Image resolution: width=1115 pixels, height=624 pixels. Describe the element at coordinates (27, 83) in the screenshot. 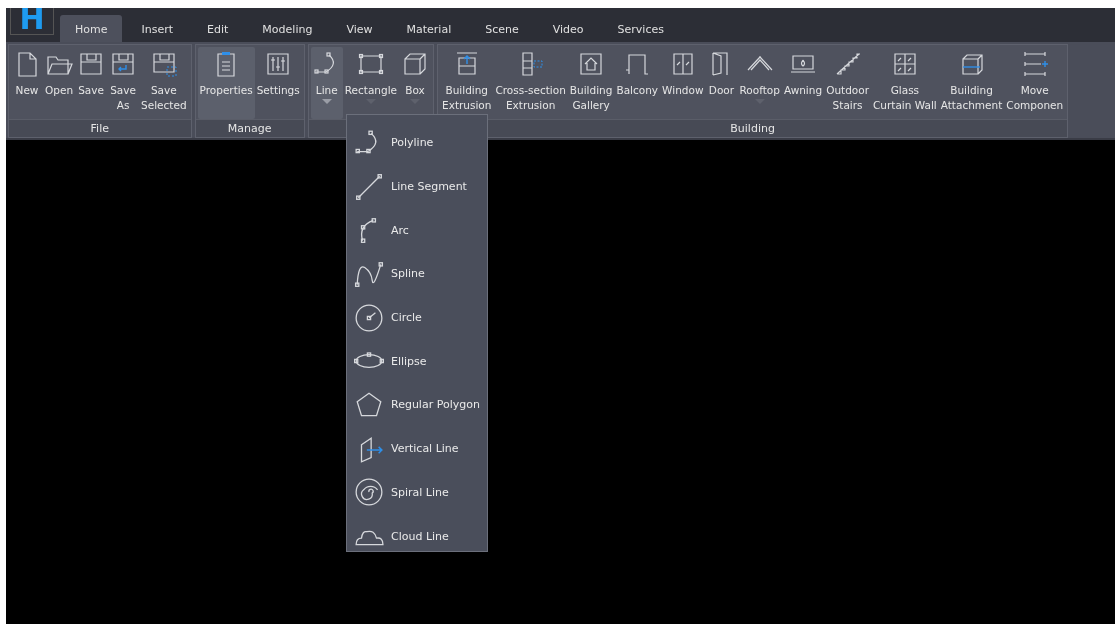

I see `ribbon-button: New` at that location.